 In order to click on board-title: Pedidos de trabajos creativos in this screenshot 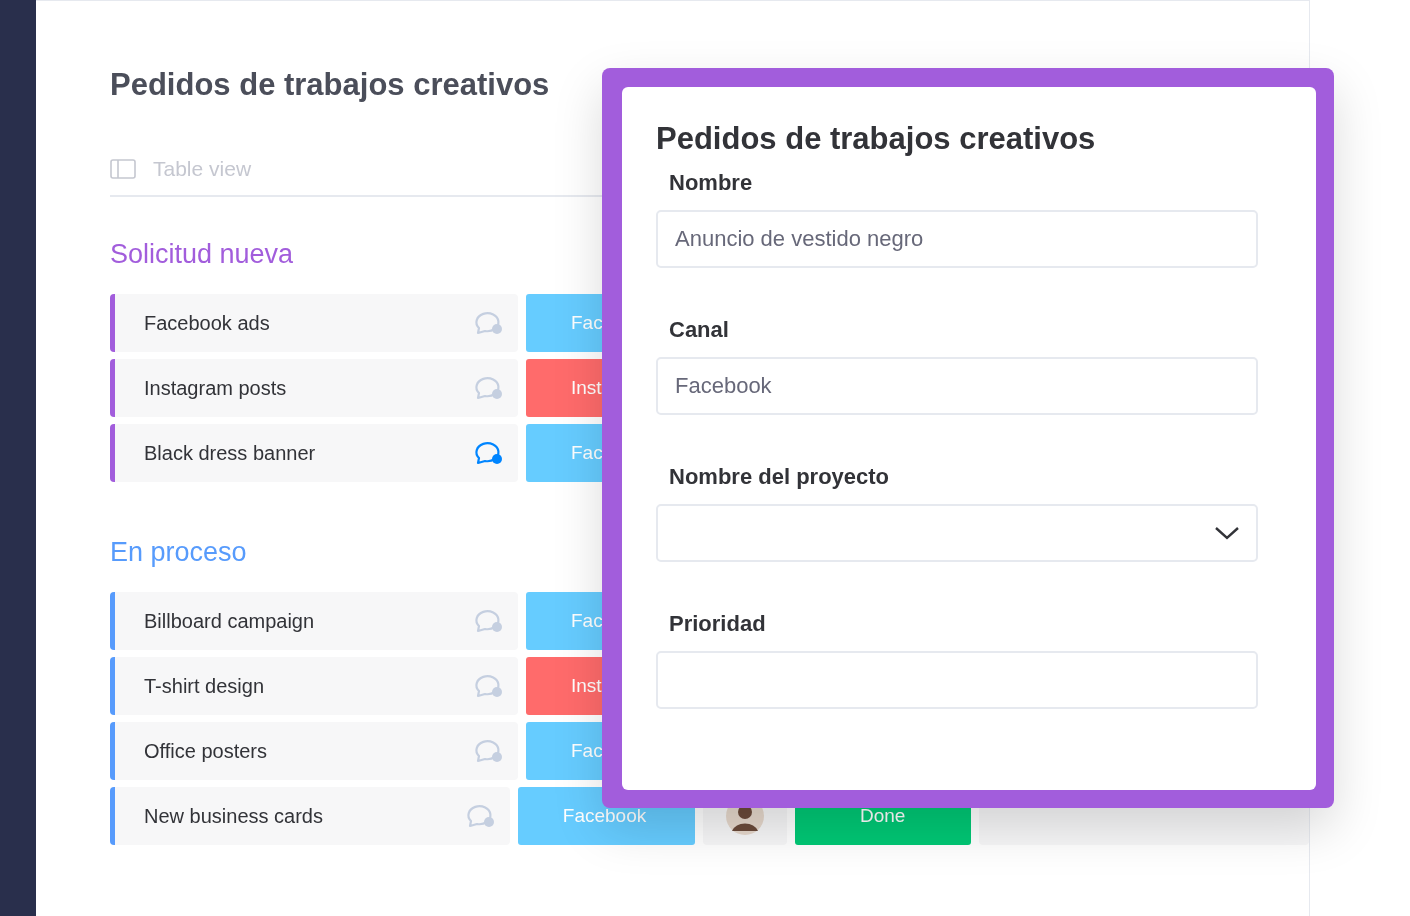, I will do `click(330, 85)`.